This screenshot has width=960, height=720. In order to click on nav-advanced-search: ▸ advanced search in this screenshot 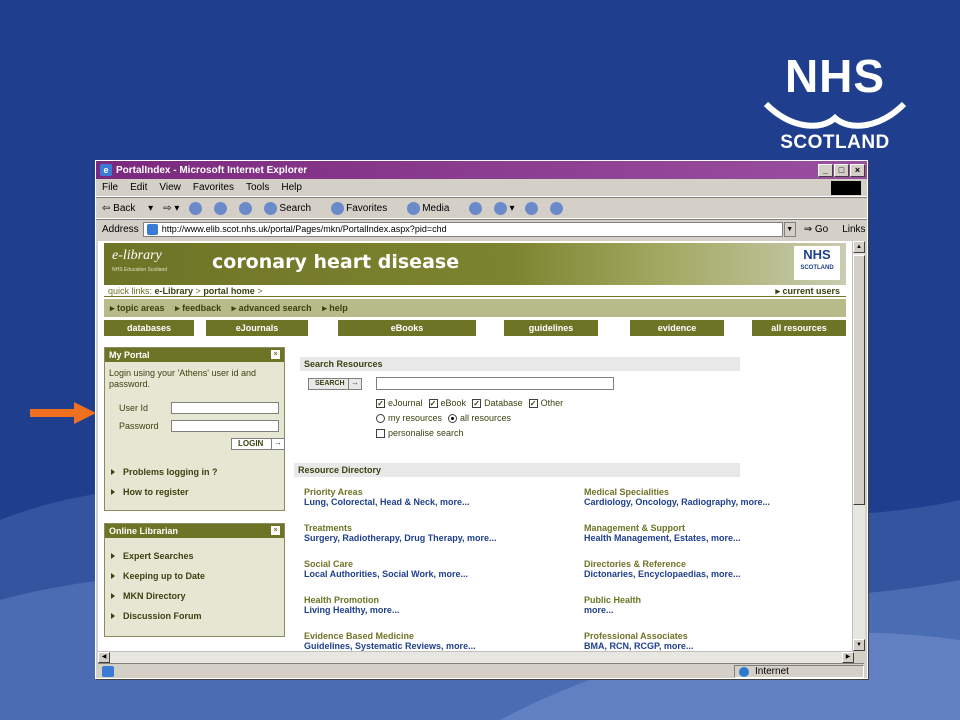, I will do `click(272, 308)`.